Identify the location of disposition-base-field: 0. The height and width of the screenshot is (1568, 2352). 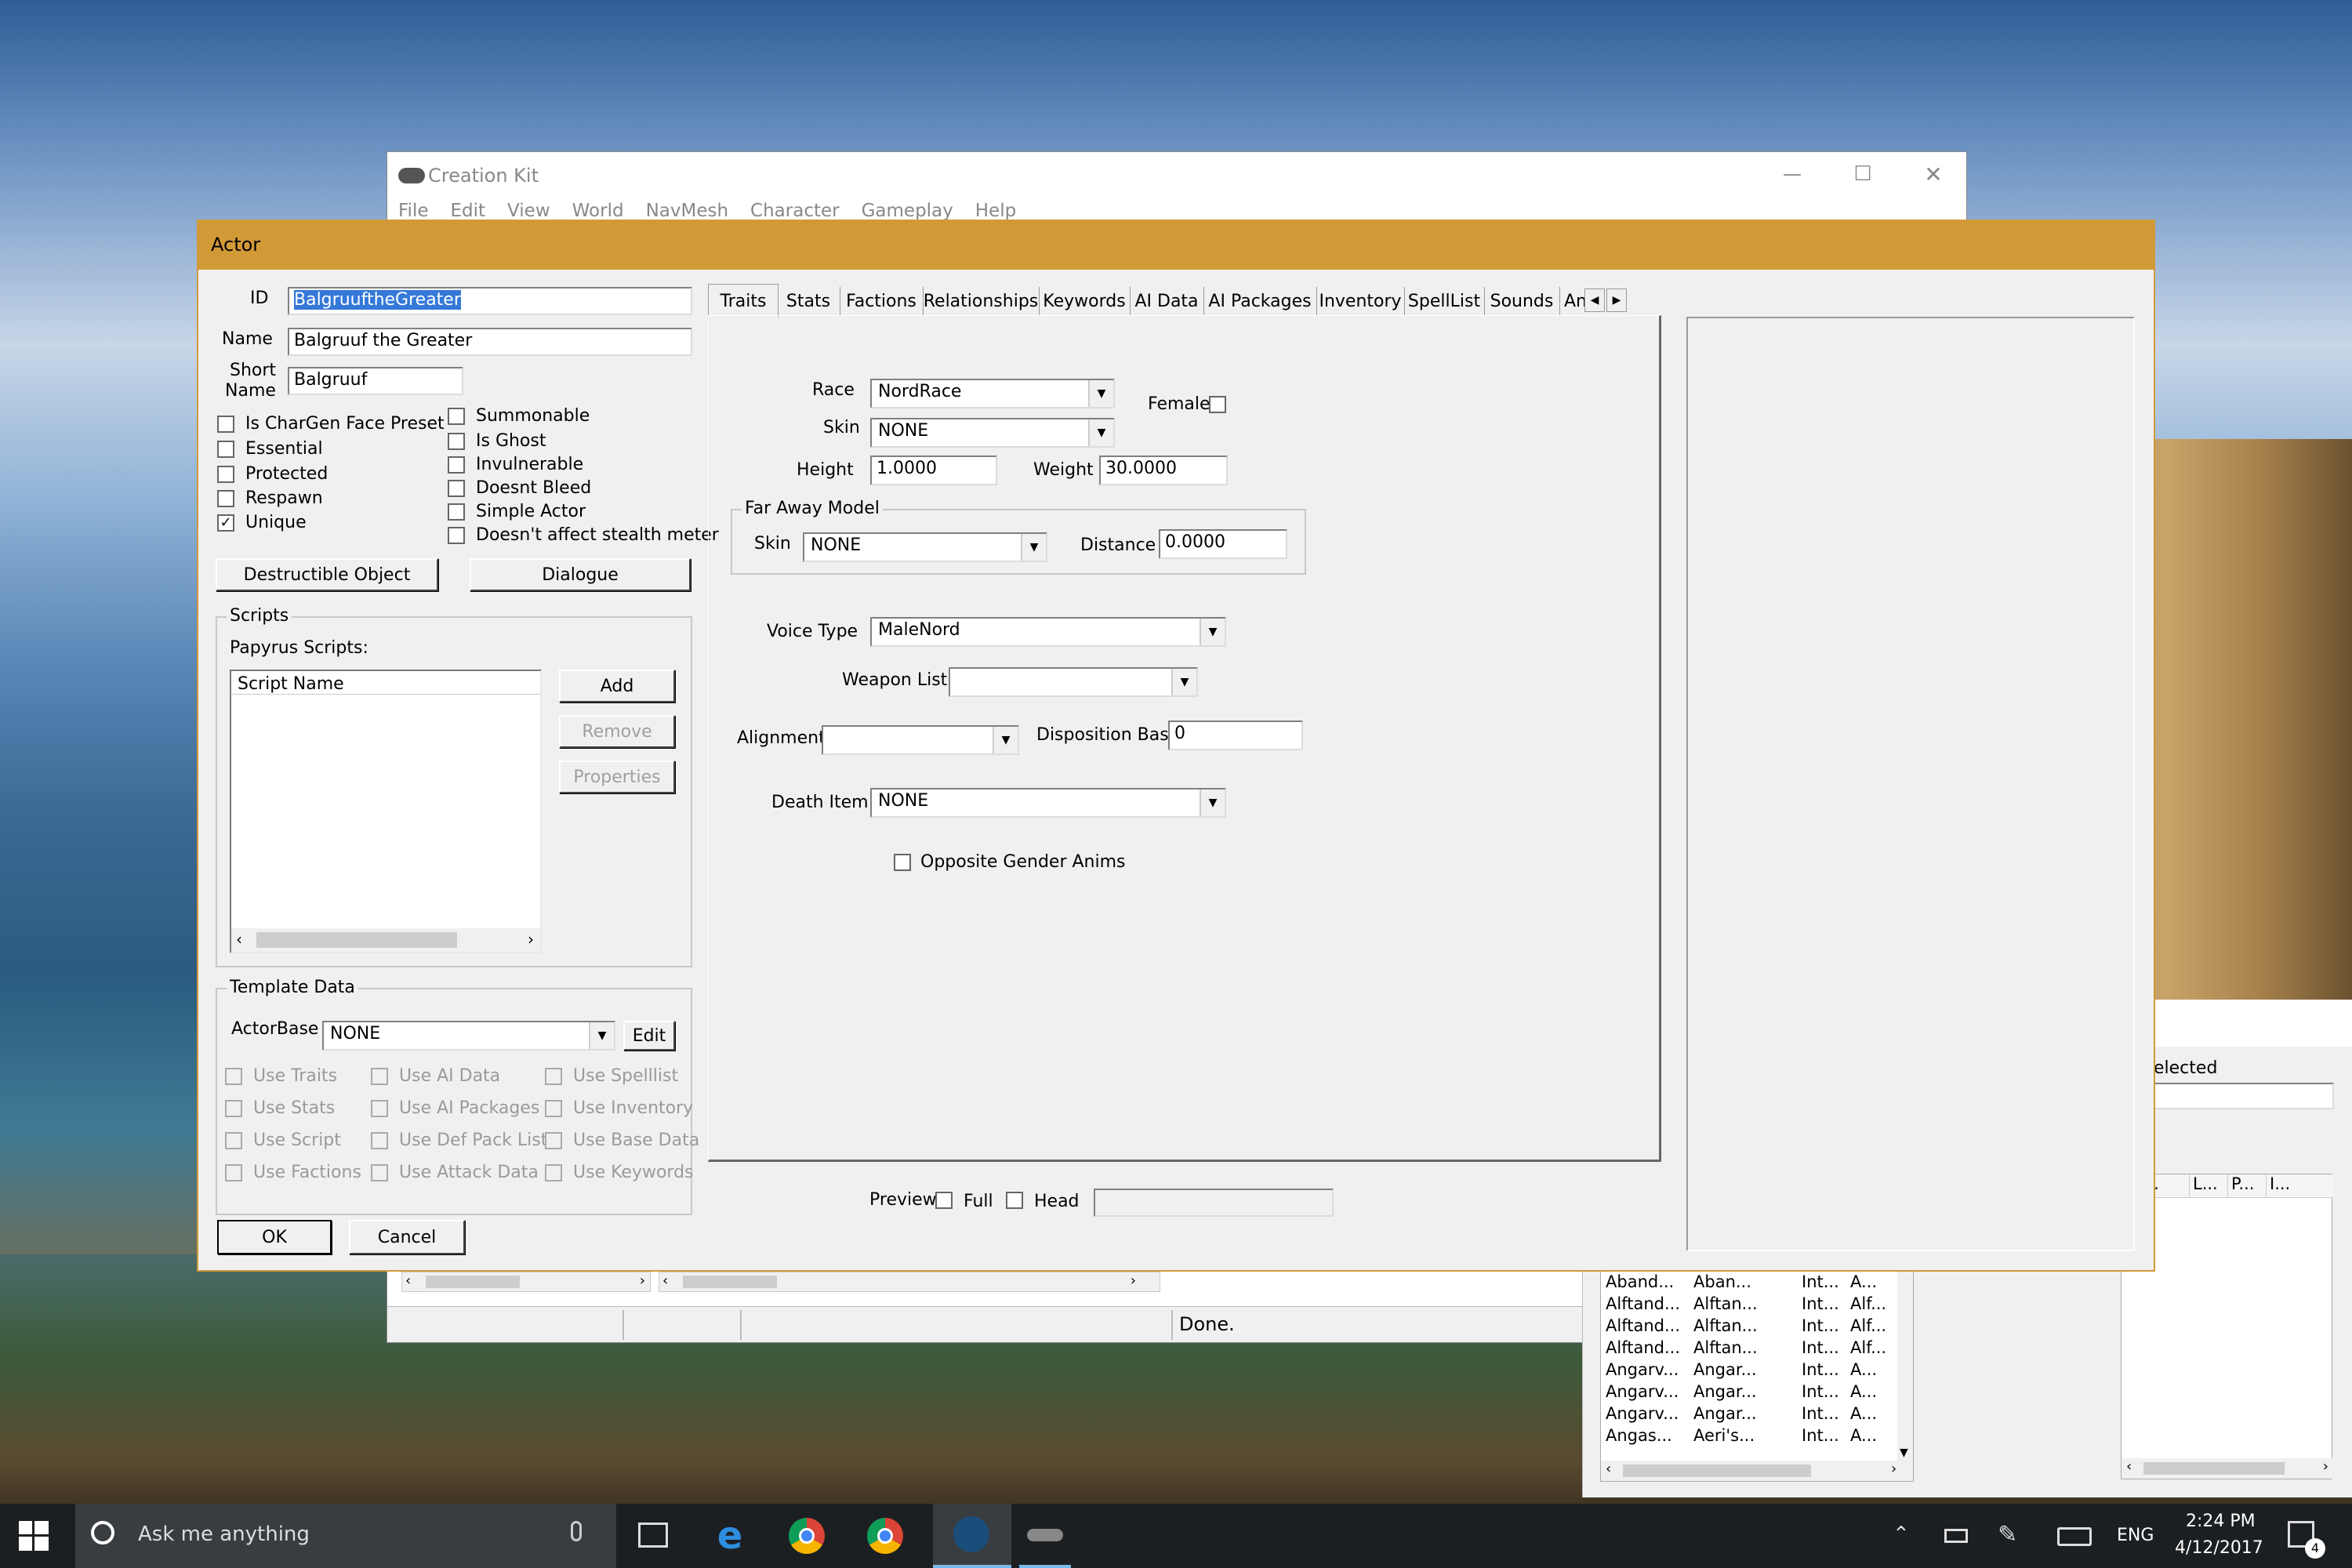
(1235, 735).